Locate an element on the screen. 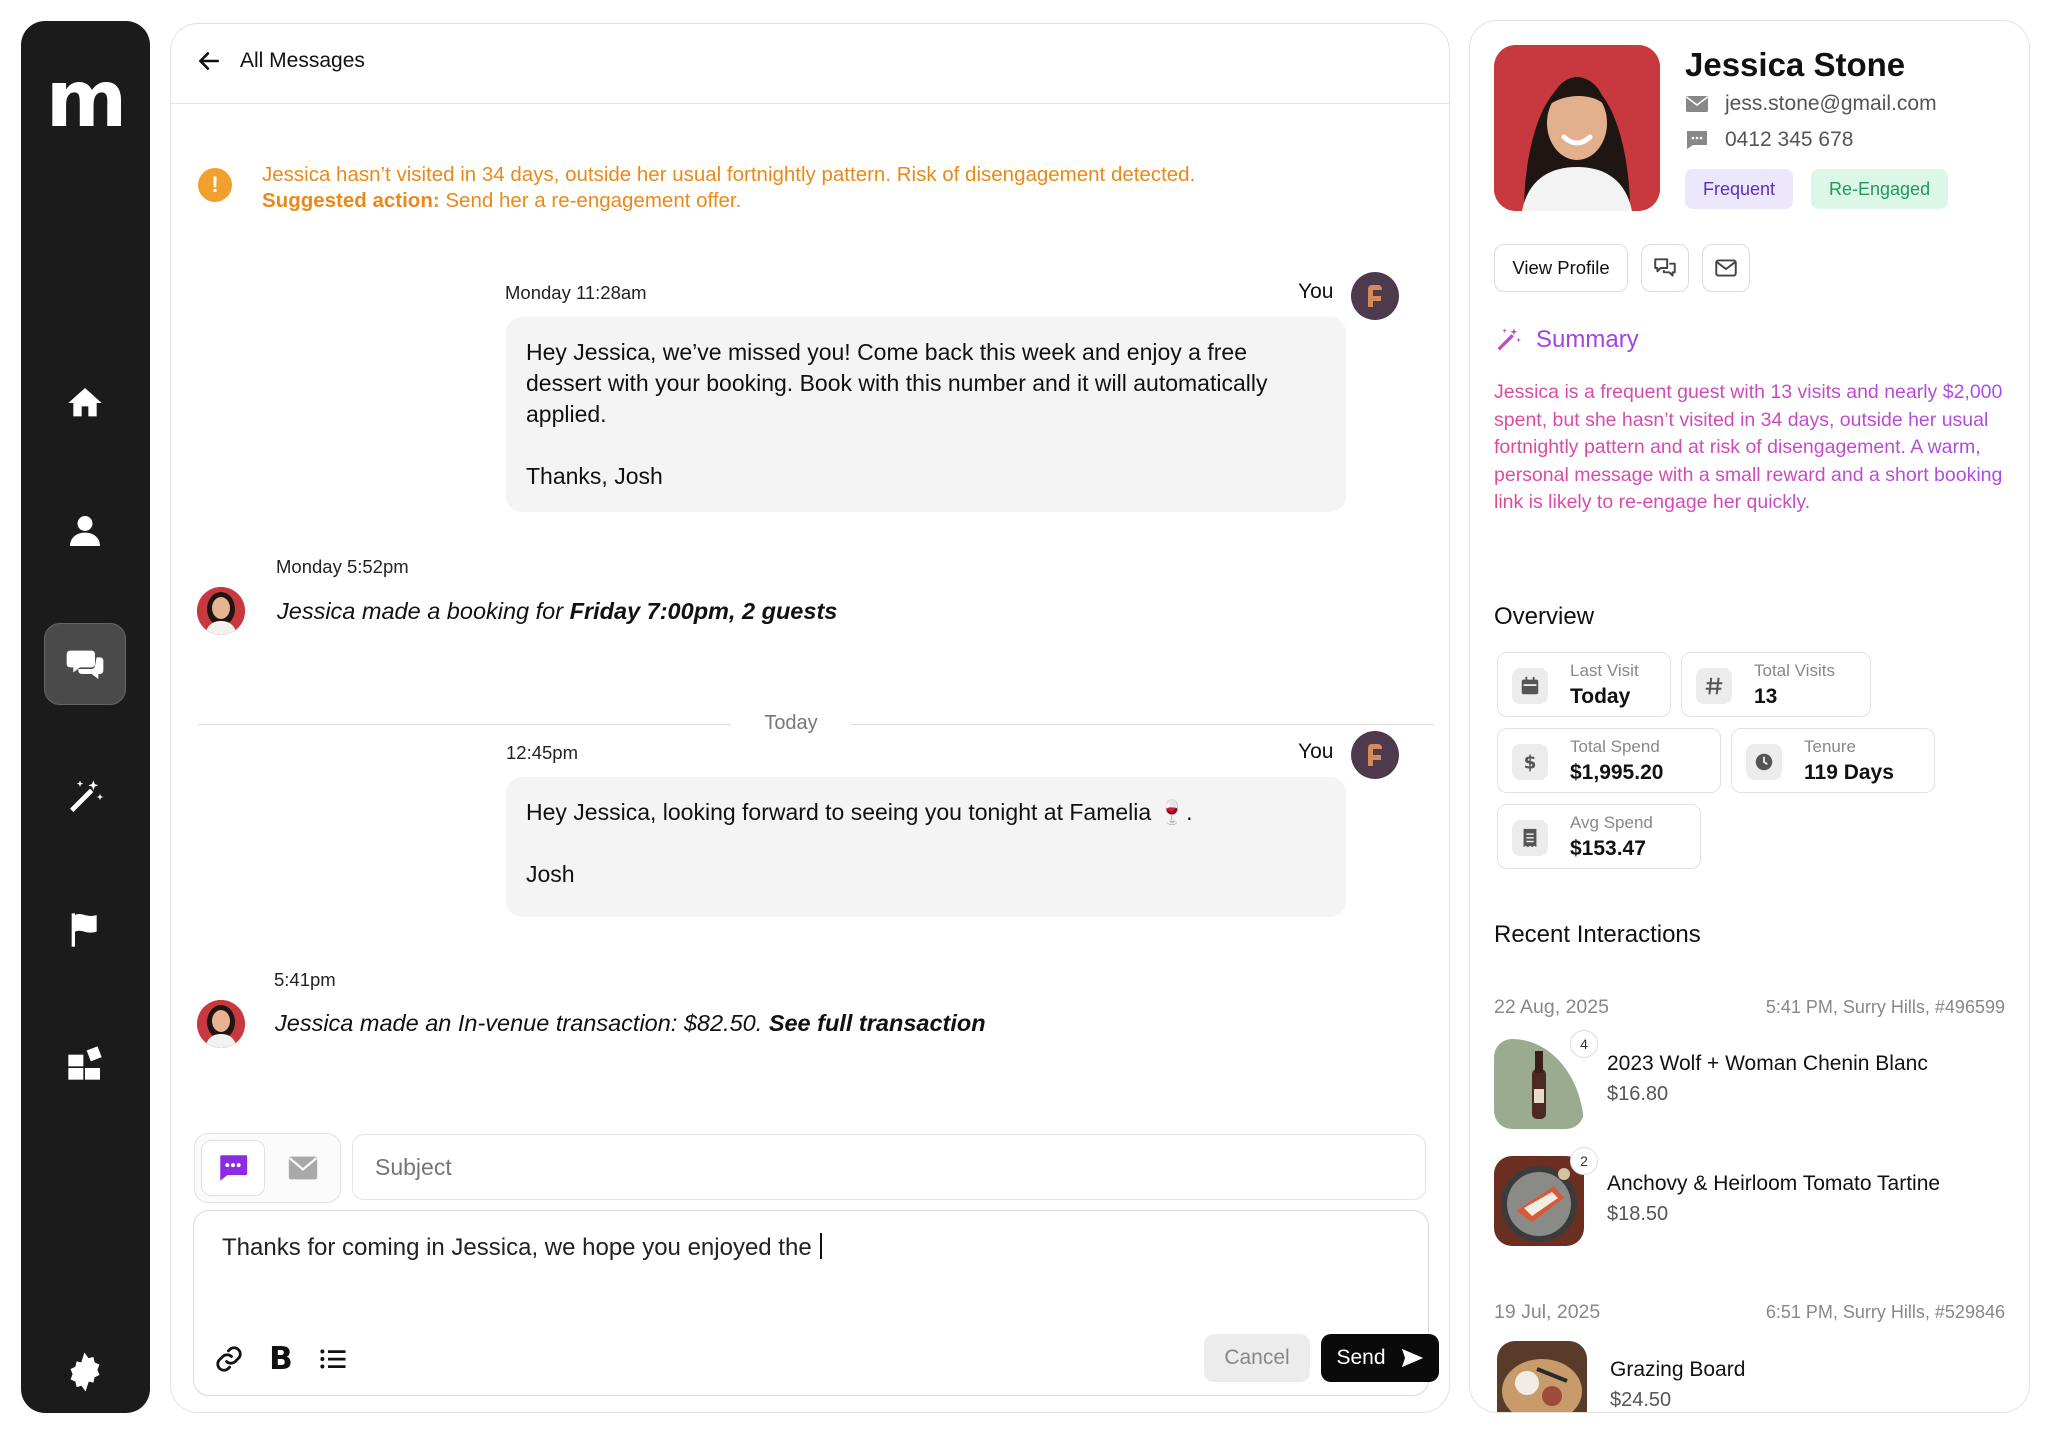 Image resolution: width=2048 pixels, height=1431 pixels. arrow-left-icon is located at coordinates (209, 61).